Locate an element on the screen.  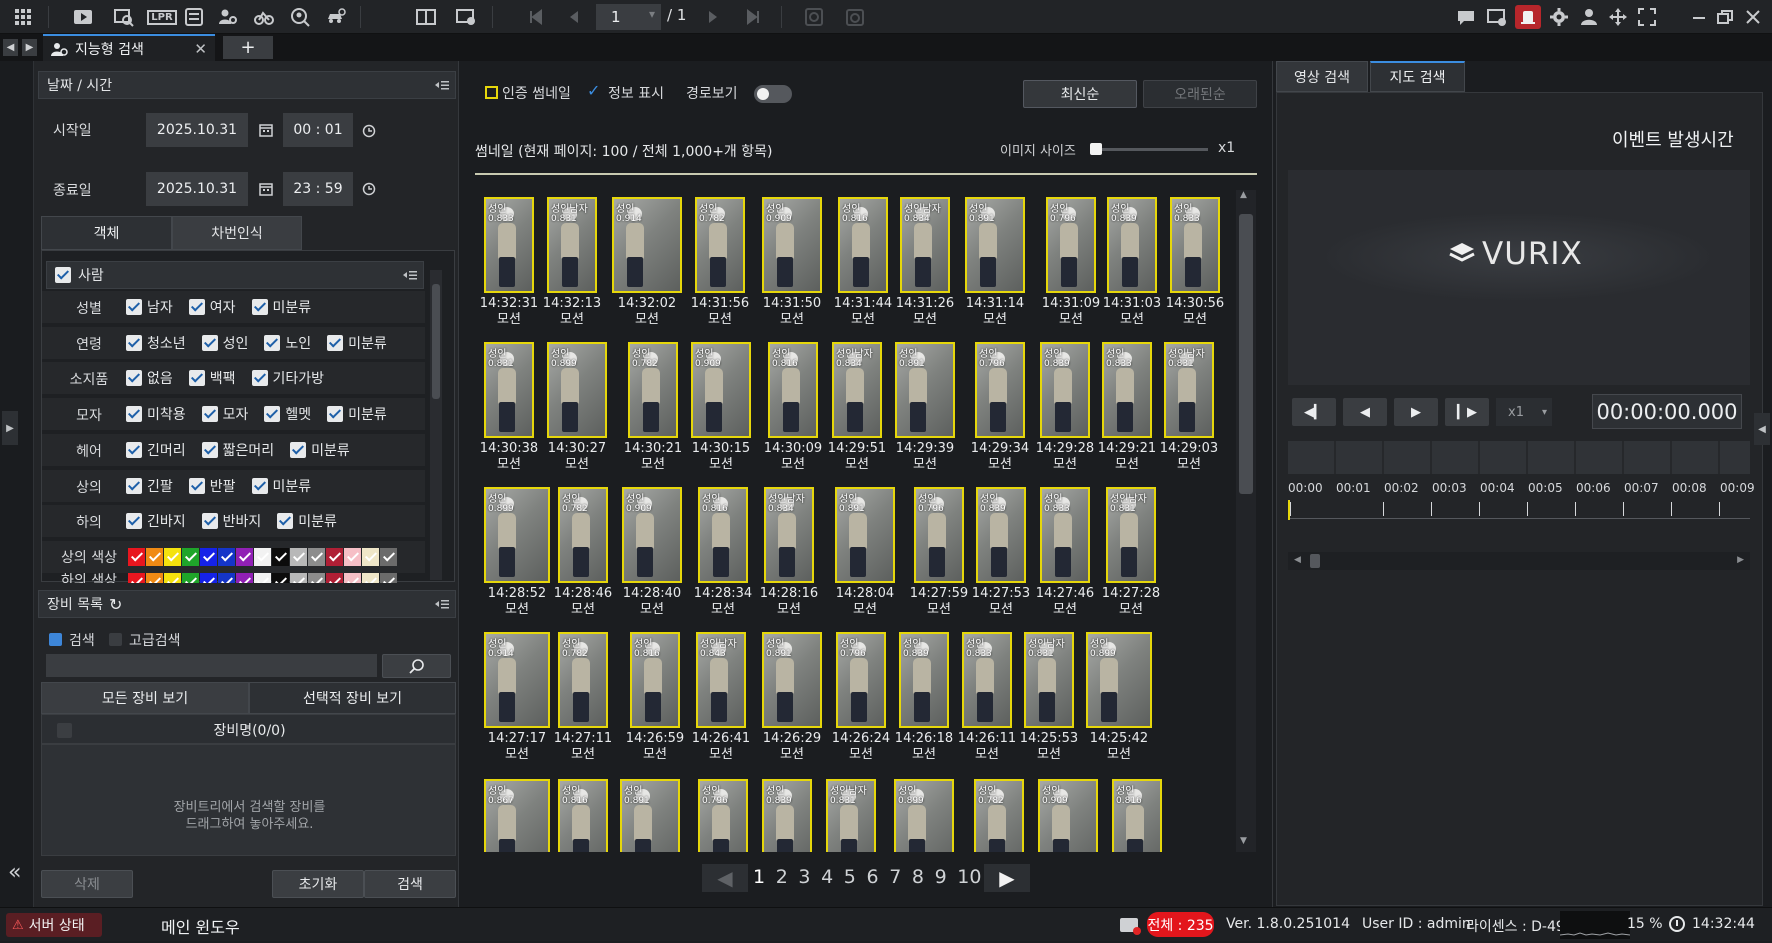
search-button: 검색 is located at coordinates (410, 884).